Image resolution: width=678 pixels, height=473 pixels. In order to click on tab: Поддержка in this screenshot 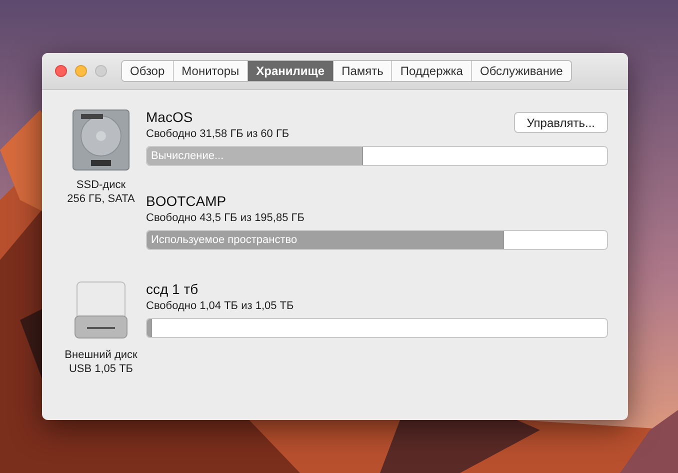, I will do `click(431, 71)`.